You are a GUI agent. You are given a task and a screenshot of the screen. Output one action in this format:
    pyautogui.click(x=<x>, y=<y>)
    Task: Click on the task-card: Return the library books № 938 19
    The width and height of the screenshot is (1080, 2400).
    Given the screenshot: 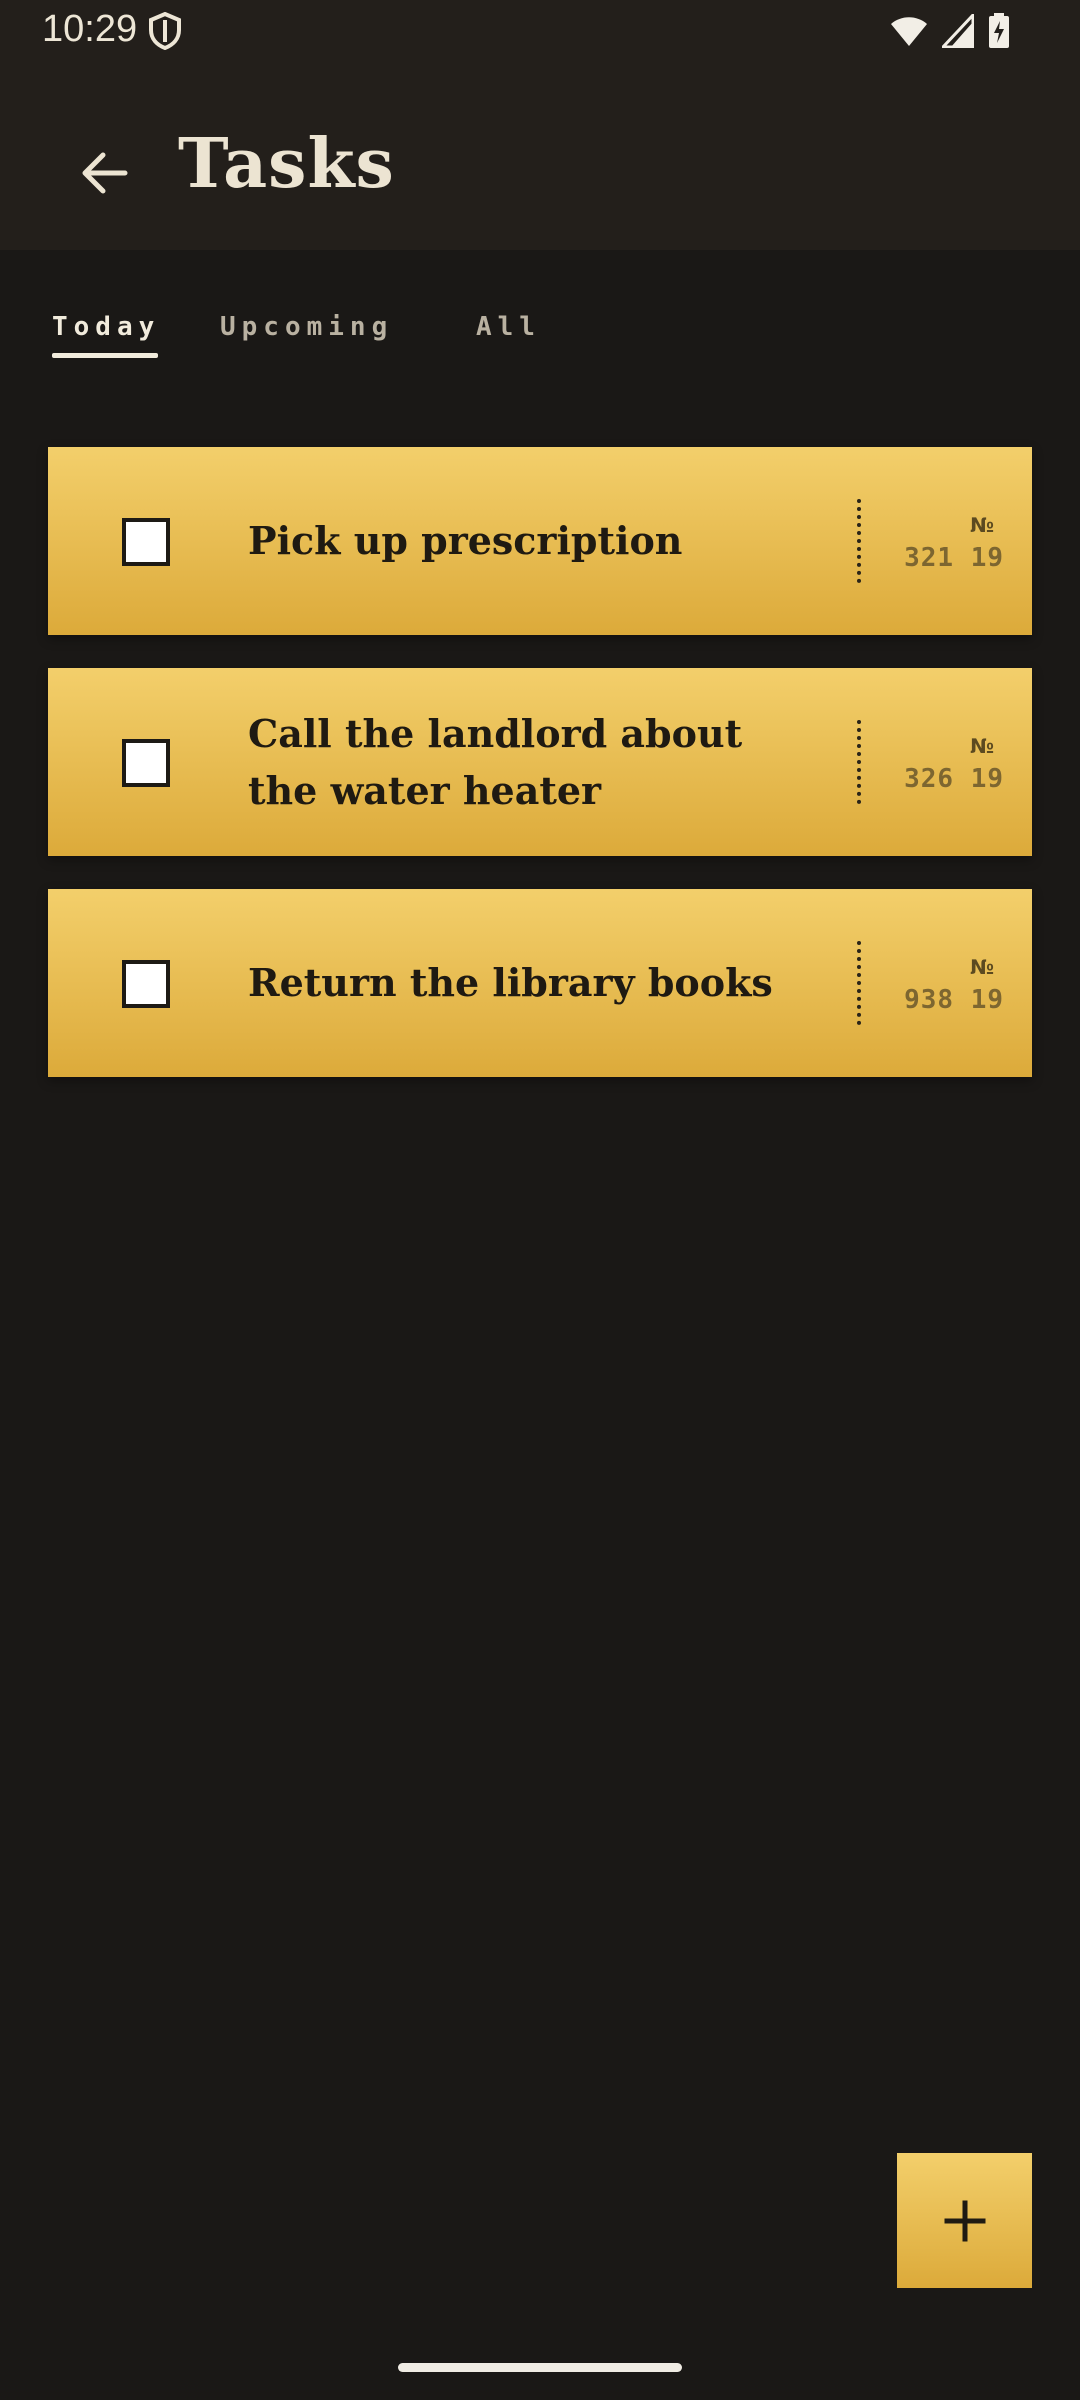 What is the action you would take?
    pyautogui.click(x=540, y=983)
    